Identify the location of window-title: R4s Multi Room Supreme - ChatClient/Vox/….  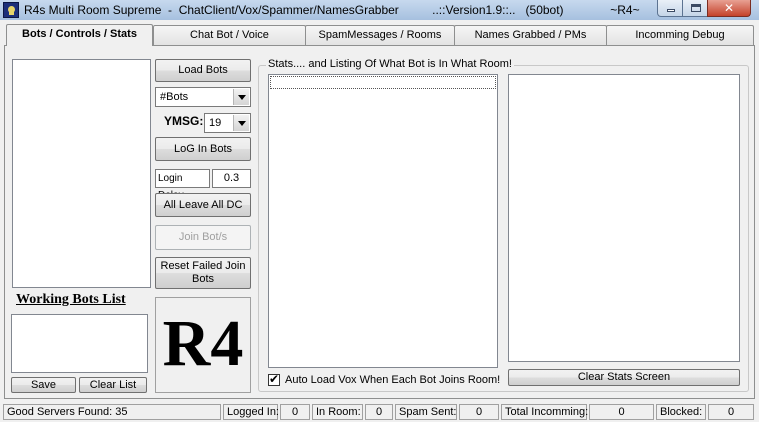
(332, 10).